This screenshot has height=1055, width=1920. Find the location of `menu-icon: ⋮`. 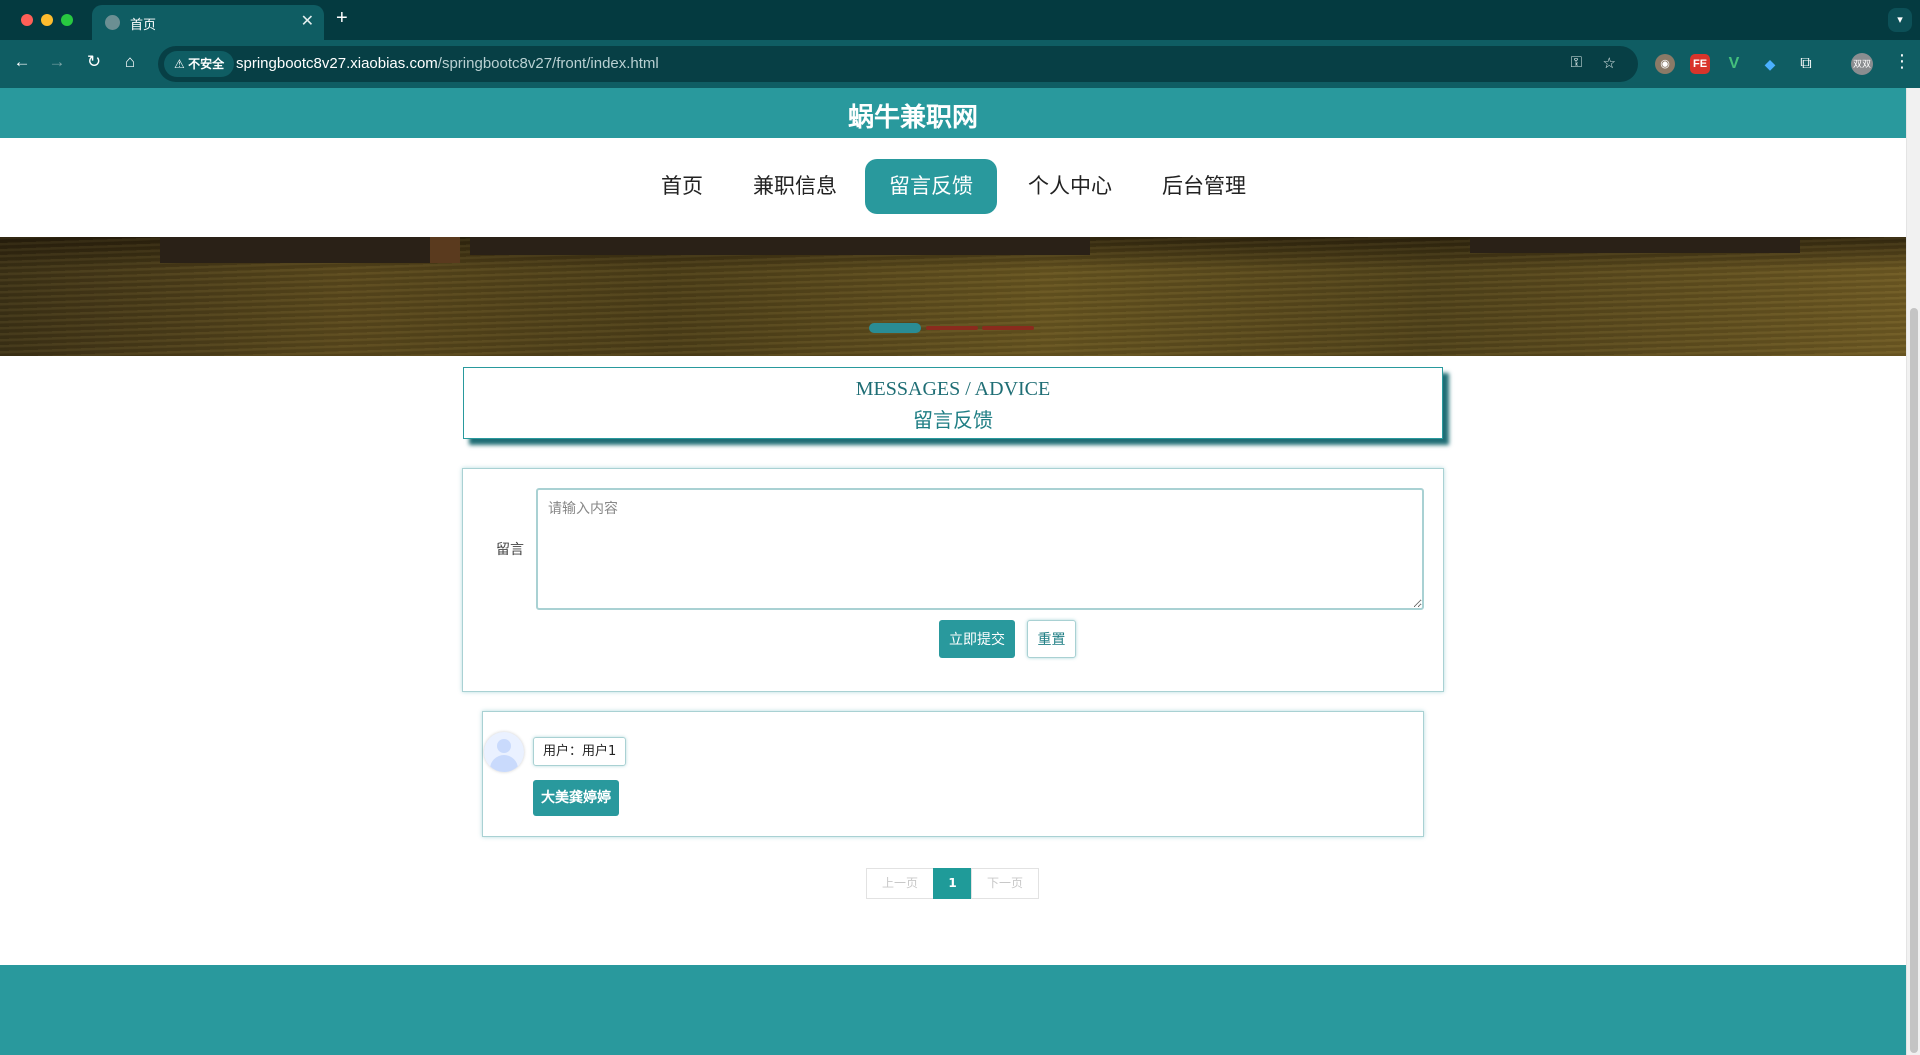

menu-icon: ⋮ is located at coordinates (1902, 61).